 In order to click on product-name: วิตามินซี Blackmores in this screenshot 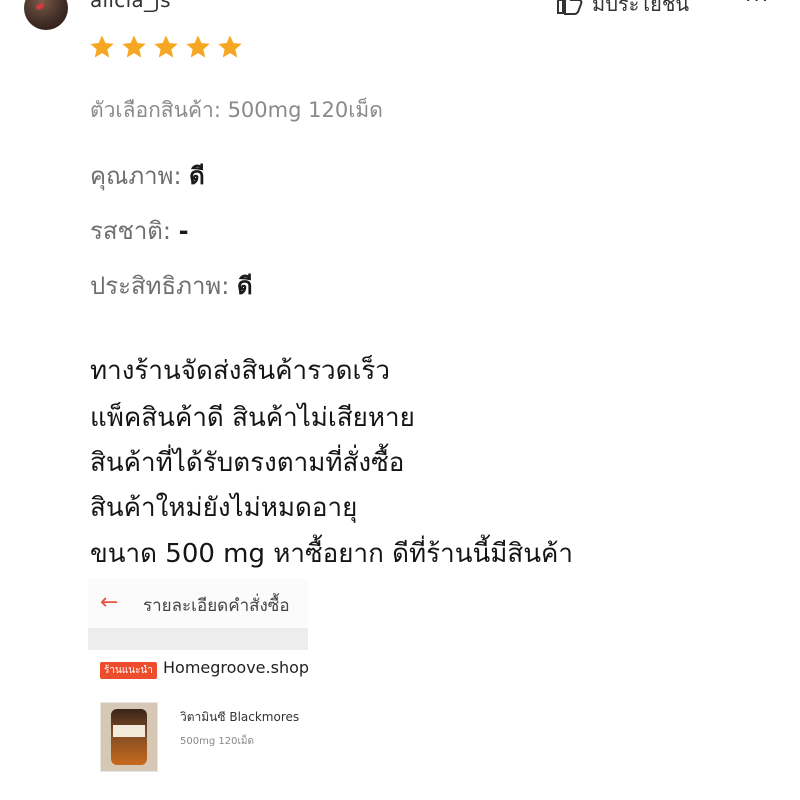, I will do `click(240, 717)`.